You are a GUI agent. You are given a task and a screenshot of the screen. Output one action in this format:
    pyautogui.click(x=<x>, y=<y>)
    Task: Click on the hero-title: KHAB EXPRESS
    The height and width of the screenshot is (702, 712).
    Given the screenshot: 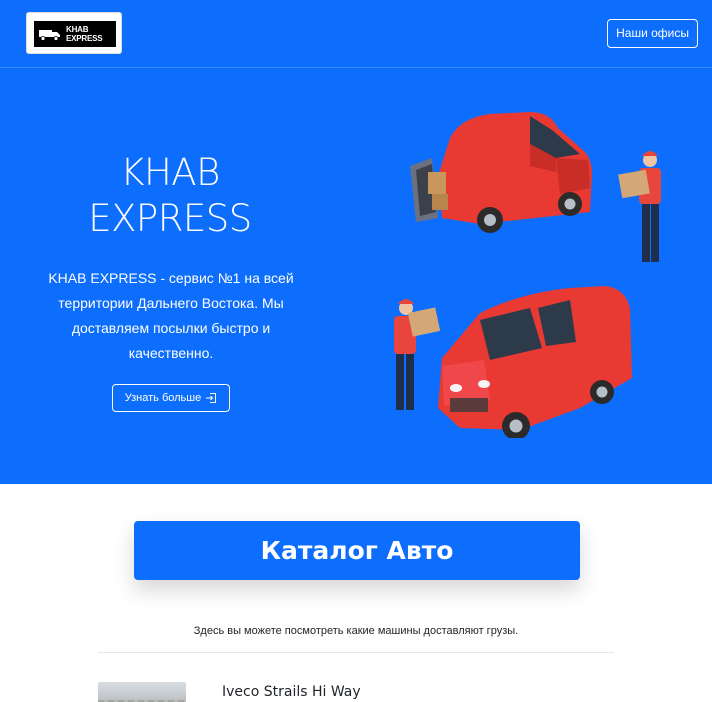 What is the action you would take?
    pyautogui.click(x=170, y=196)
    